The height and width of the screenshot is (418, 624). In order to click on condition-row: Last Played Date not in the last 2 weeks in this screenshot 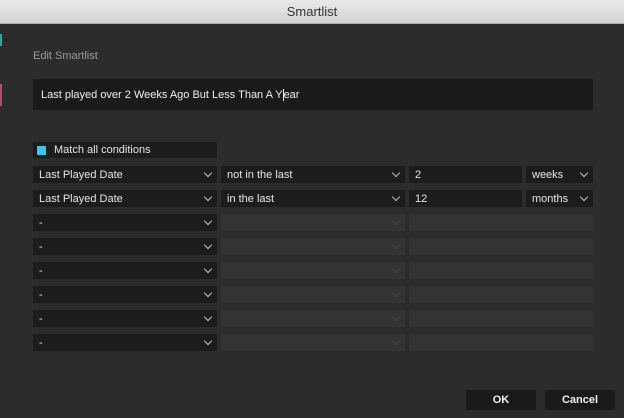, I will do `click(313, 178)`.